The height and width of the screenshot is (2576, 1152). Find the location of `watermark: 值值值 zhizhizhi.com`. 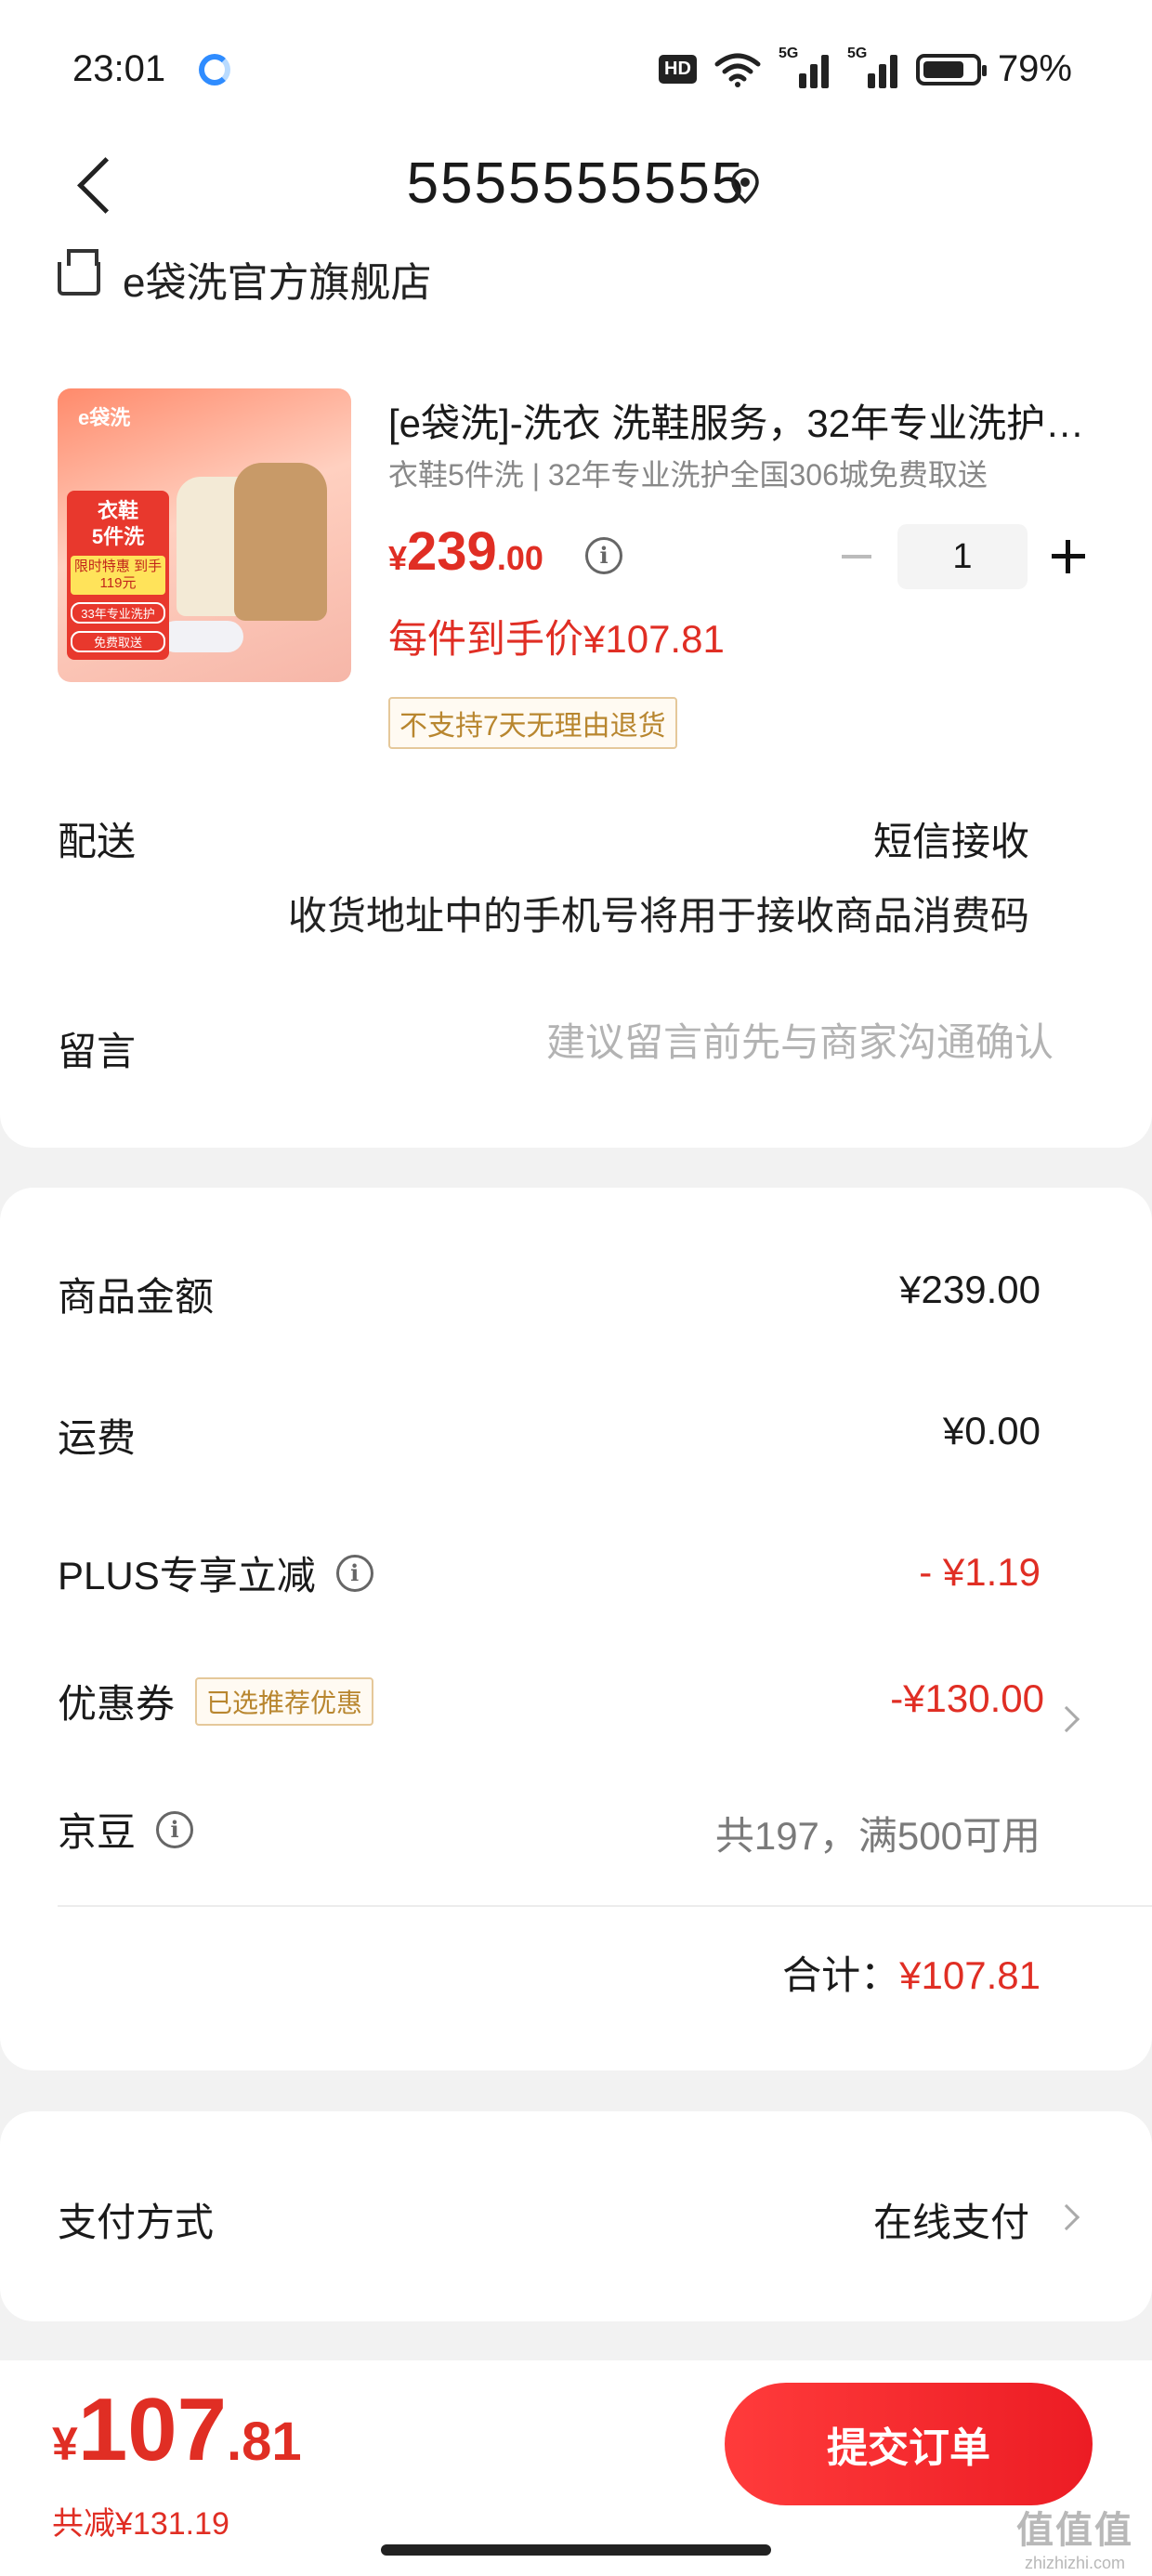

watermark: 值值值 zhizhizhi.com is located at coordinates (1074, 2541).